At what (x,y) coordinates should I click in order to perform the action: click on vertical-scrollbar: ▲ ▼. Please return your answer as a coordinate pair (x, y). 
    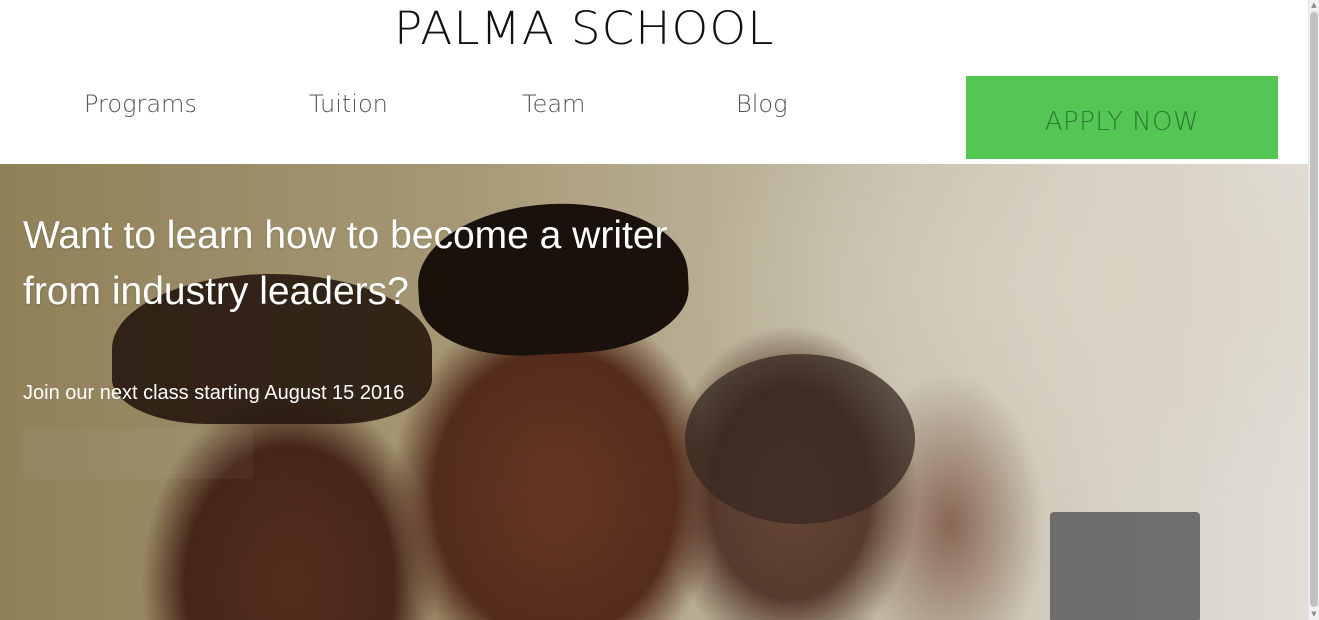
    Looking at the image, I should click on (1313, 310).